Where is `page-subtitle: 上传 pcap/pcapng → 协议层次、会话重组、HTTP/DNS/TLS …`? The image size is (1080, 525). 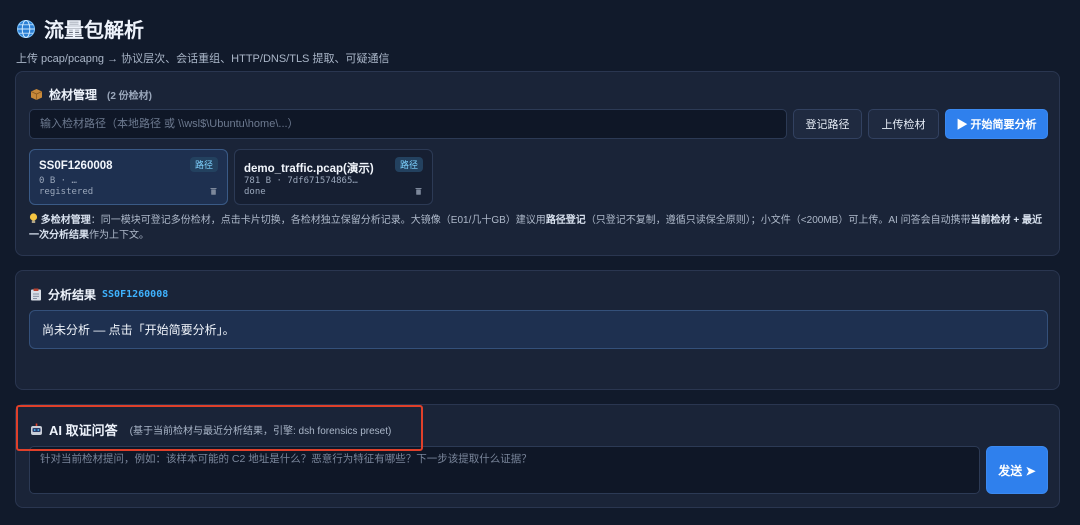 page-subtitle: 上传 pcap/pcapng → 协议层次、会话重组、HTTP/DNS/TLS … is located at coordinates (203, 59).